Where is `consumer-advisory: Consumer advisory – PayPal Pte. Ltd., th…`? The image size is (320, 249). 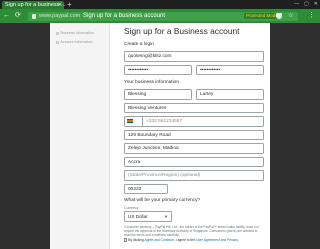 consumer-advisory: Consumer advisory – PayPal Pte. Ltd., th… is located at coordinates (191, 230).